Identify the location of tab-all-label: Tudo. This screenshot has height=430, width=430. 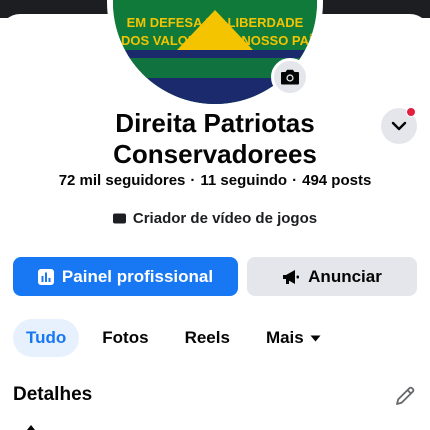
(46, 337).